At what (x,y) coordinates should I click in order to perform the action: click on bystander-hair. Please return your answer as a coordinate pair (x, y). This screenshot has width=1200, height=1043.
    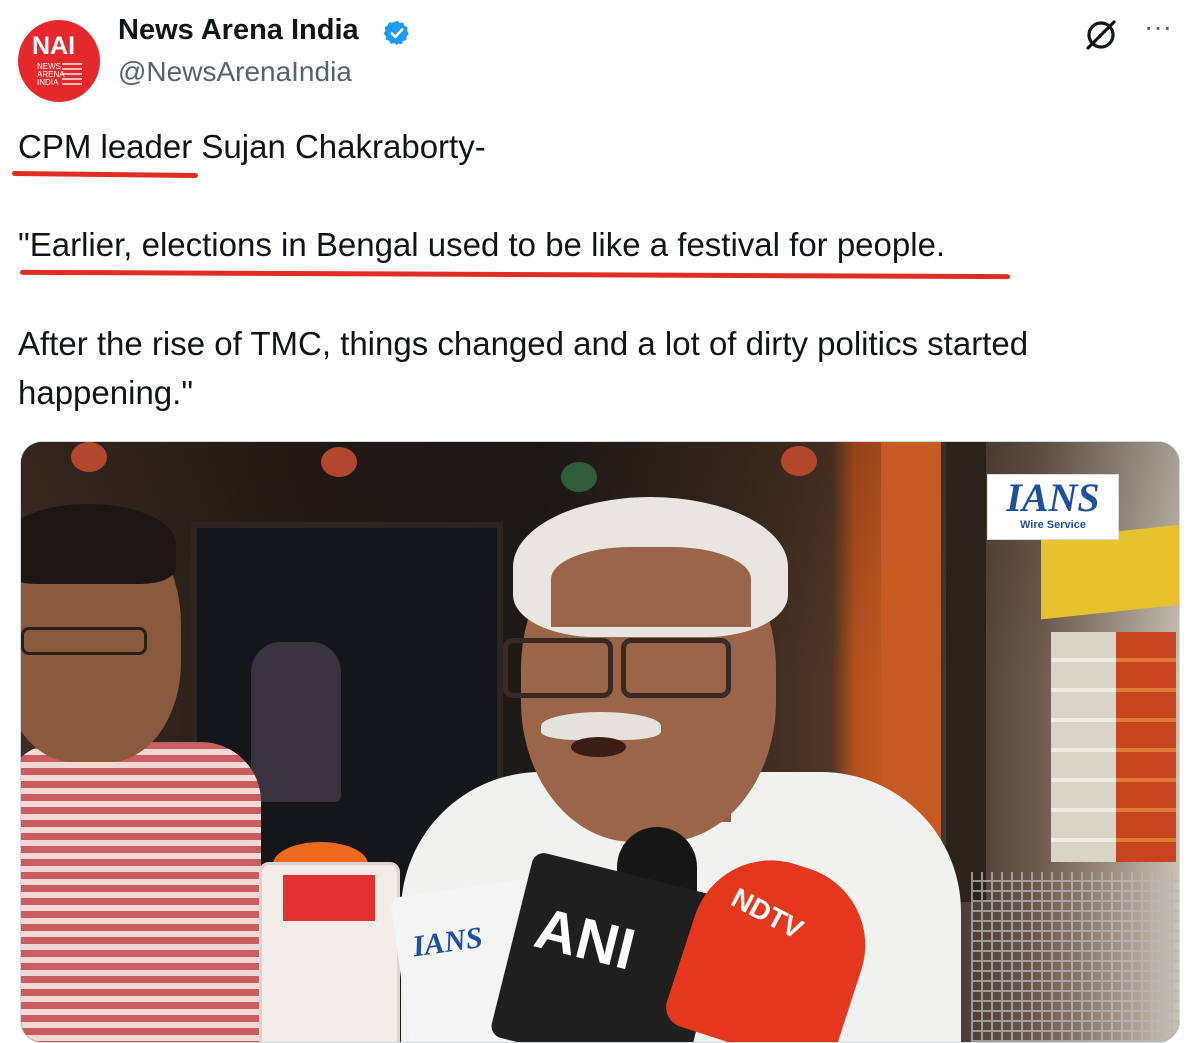
    Looking at the image, I should click on (98, 544).